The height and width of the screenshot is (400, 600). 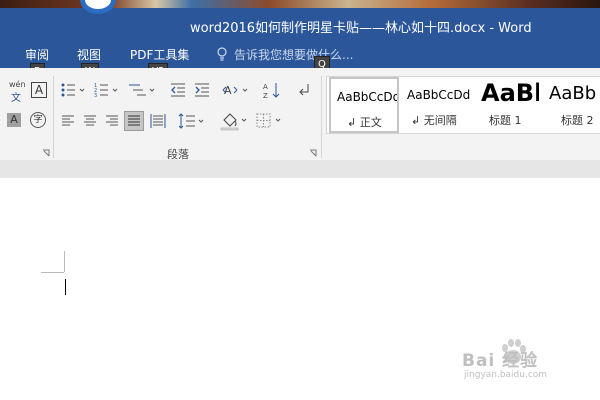 I want to click on enclose-char-button: 字, so click(x=38, y=120).